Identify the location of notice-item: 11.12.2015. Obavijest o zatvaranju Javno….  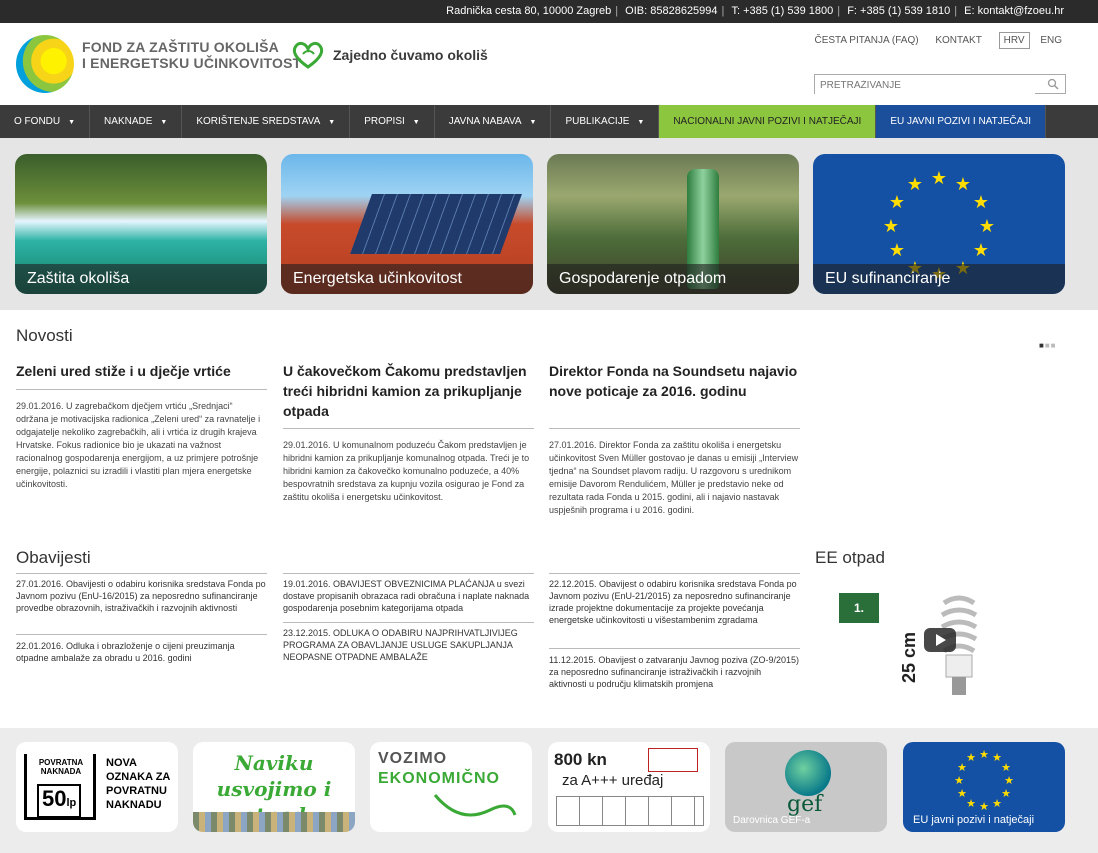
(674, 672).